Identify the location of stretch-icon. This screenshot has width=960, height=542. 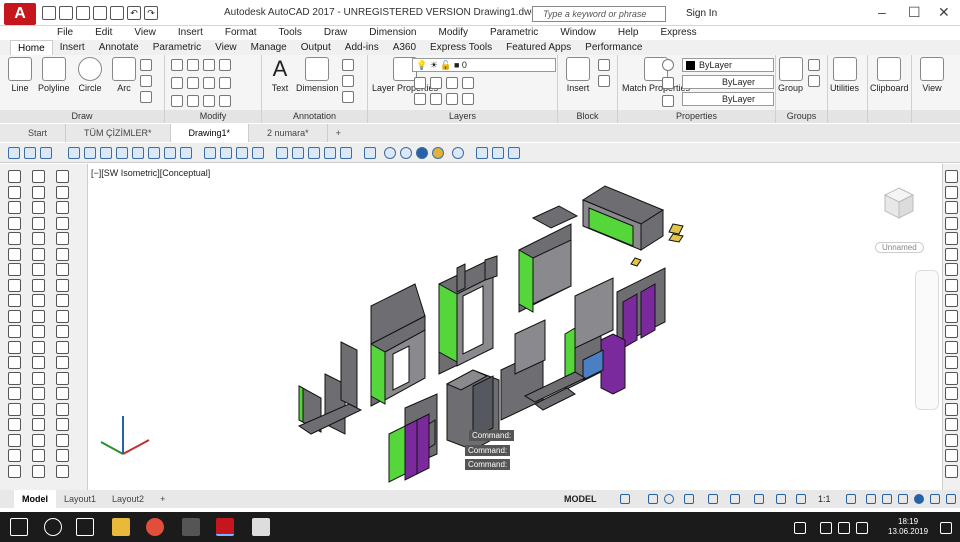
(38, 300).